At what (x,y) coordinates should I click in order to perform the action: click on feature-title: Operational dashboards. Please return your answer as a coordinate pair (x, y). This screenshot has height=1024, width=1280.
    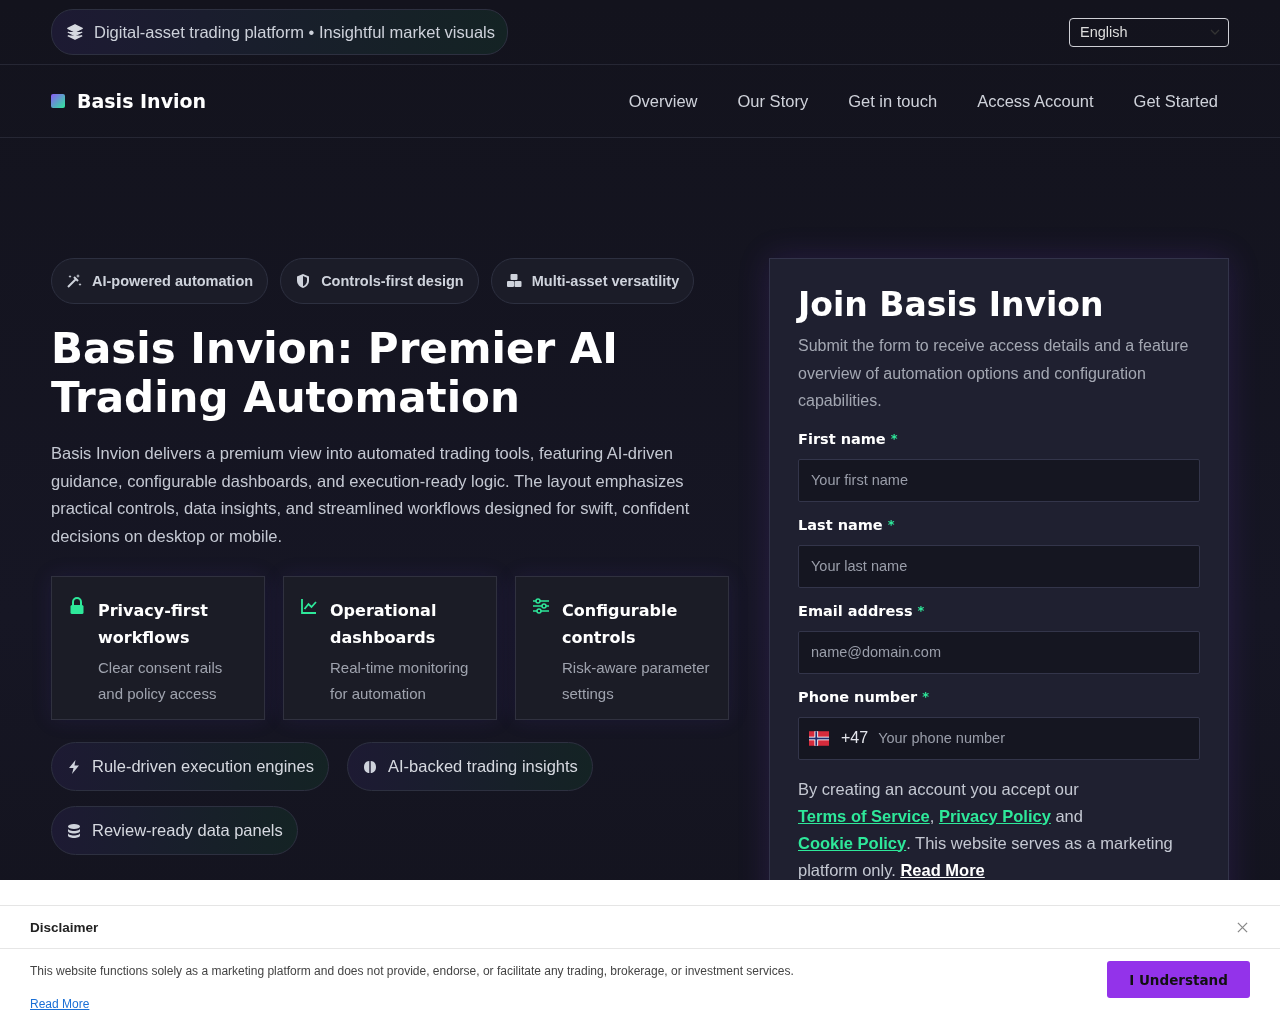
    Looking at the image, I should click on (384, 624).